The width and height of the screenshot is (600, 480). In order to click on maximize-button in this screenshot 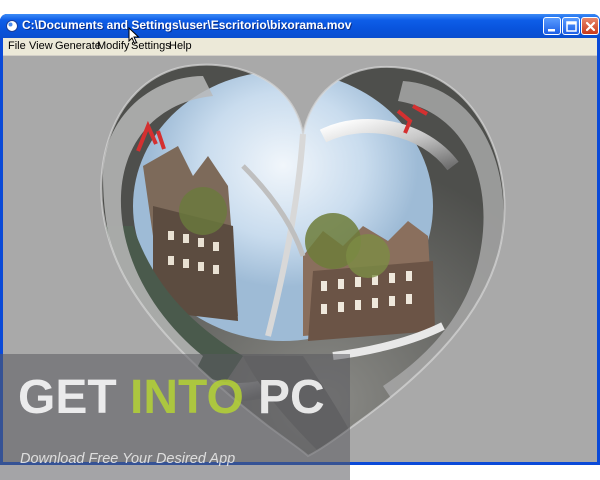, I will do `click(571, 26)`.